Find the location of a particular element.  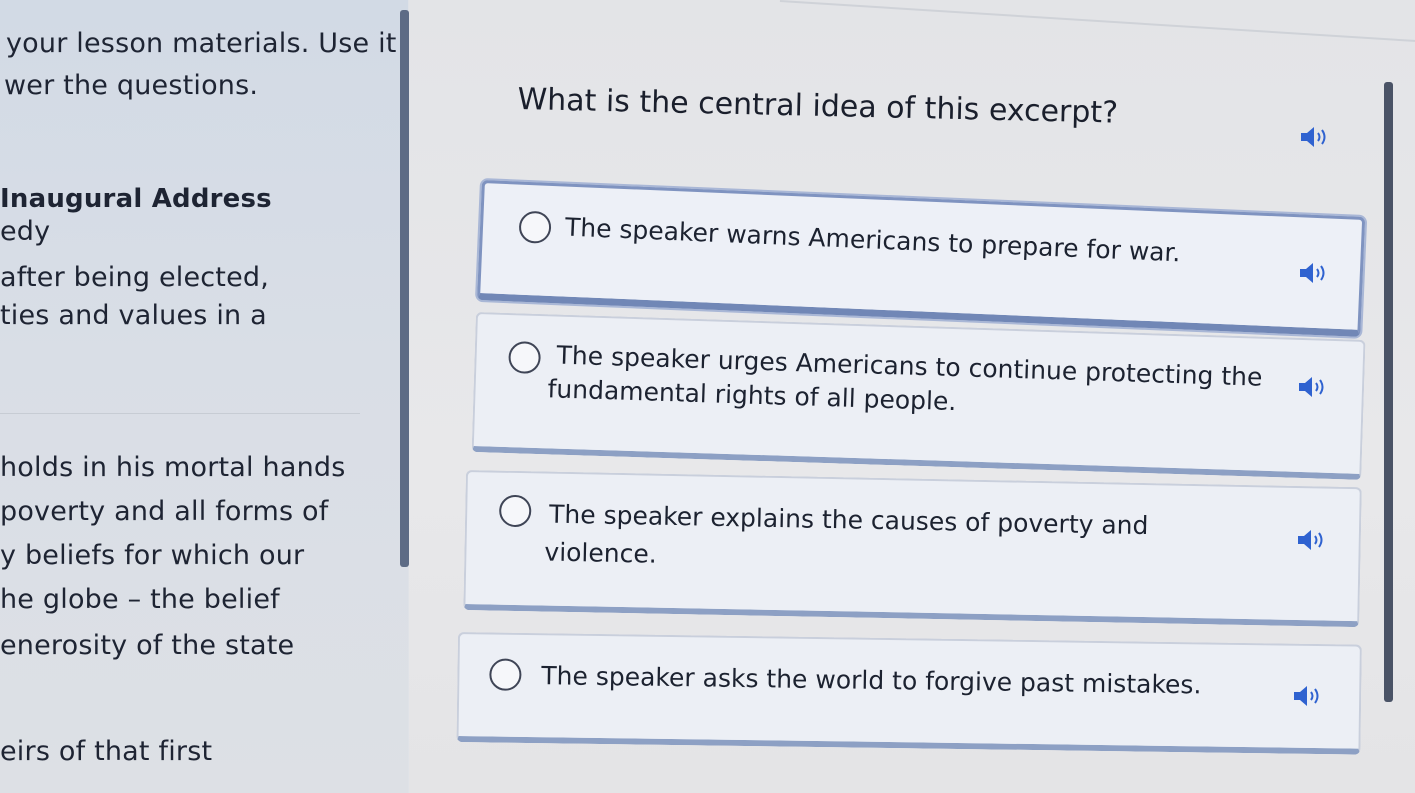

passage-line: y beliefs for which our is located at coordinates (152, 555).